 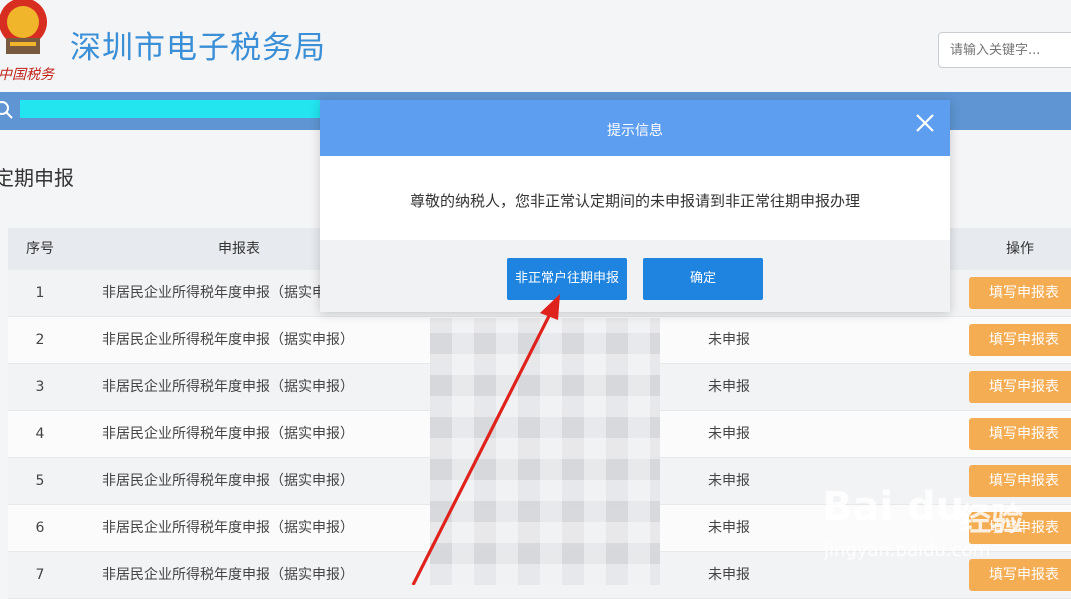 I want to click on row-number: 1, so click(x=40, y=293).